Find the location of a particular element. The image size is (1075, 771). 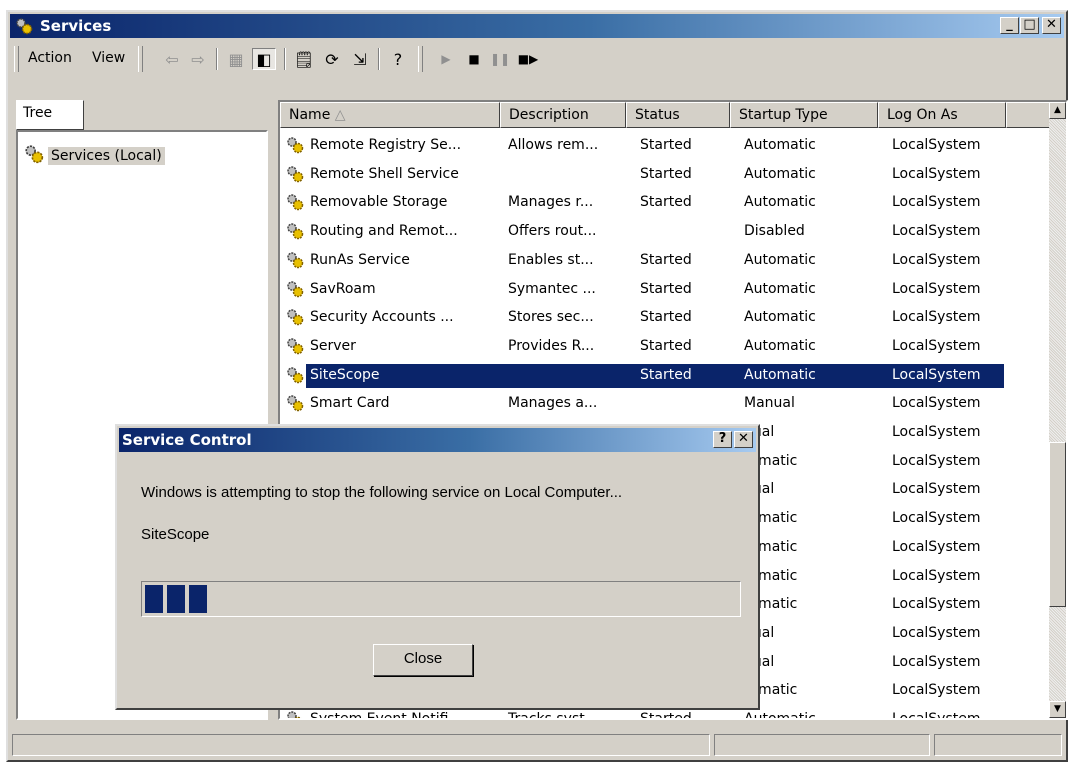

column-header-log-on-as: Log On As is located at coordinates (942, 115).